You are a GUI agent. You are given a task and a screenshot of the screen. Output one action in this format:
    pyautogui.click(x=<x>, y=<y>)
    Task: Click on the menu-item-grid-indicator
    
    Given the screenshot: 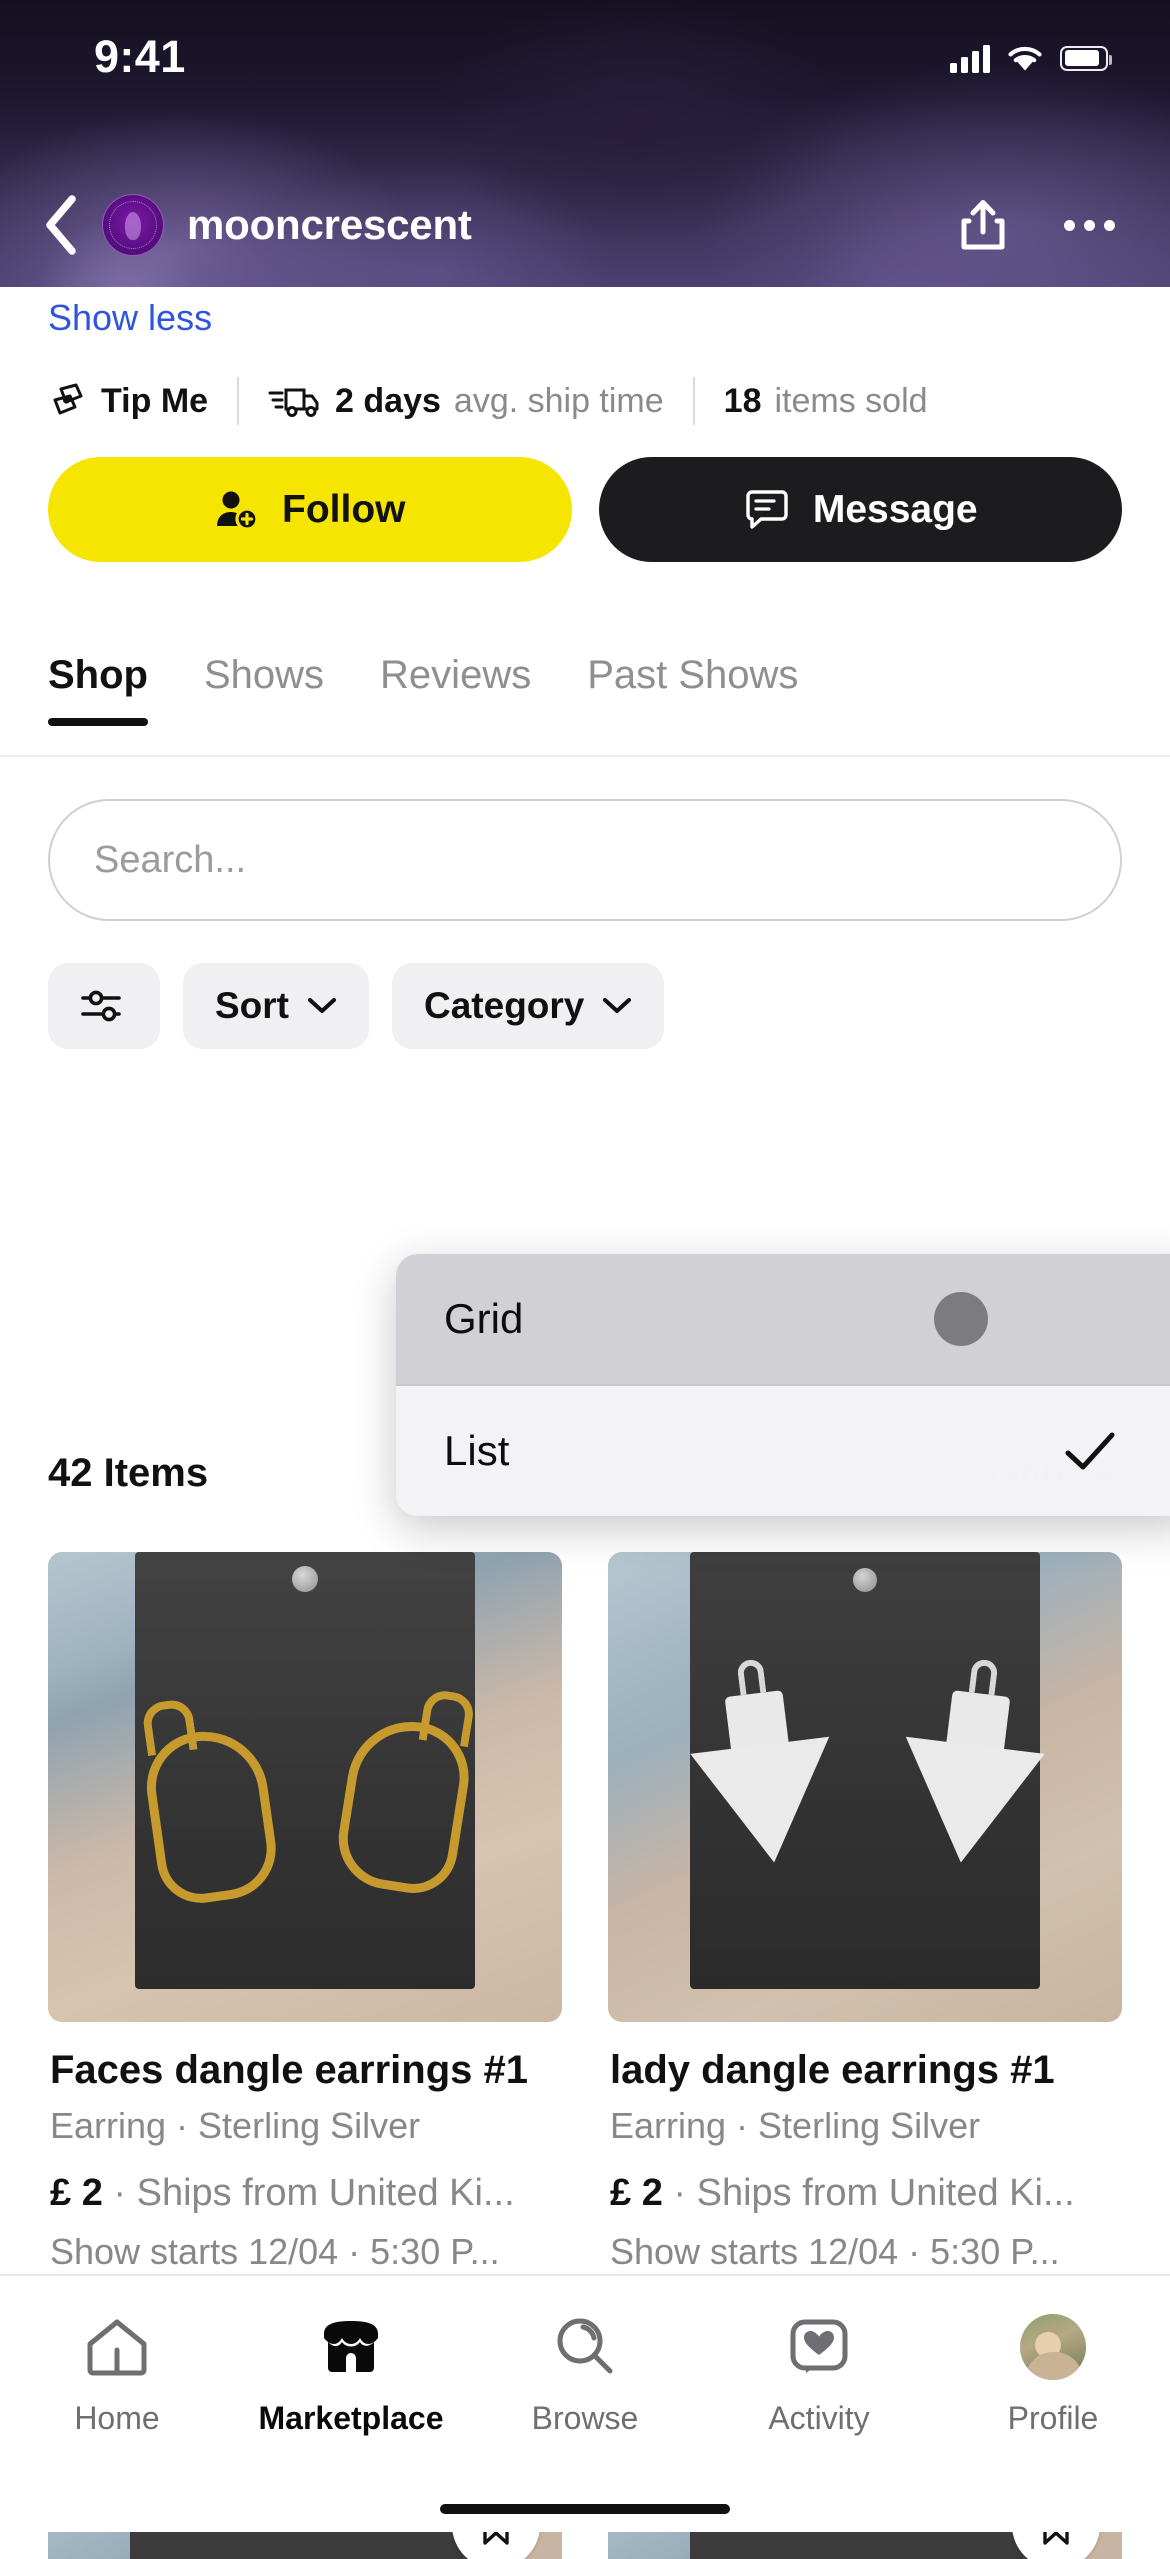 What is the action you would take?
    pyautogui.click(x=1041, y=1319)
    